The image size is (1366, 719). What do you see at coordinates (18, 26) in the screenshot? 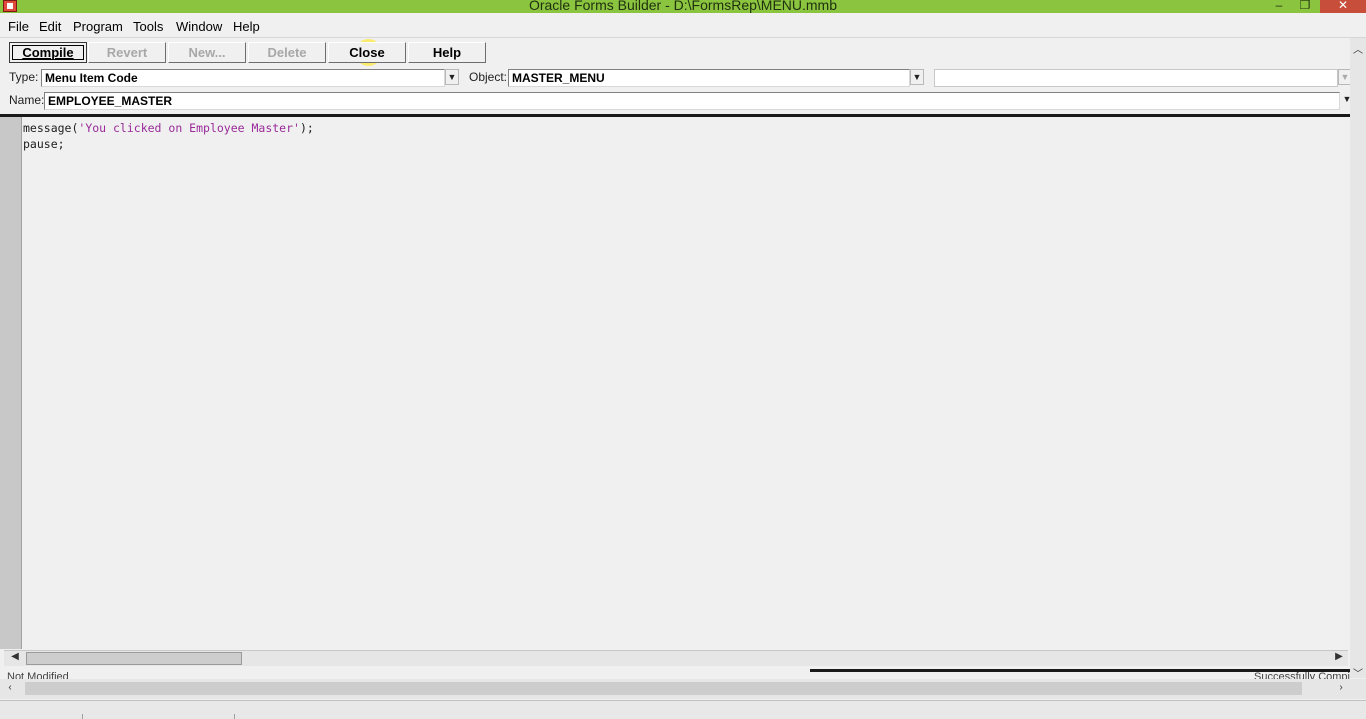
I see `menu-file: File` at bounding box center [18, 26].